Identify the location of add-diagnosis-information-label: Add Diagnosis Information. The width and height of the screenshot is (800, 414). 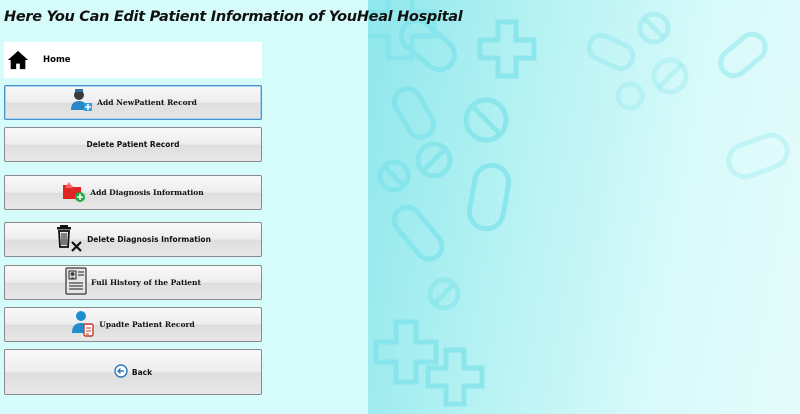
(147, 192).